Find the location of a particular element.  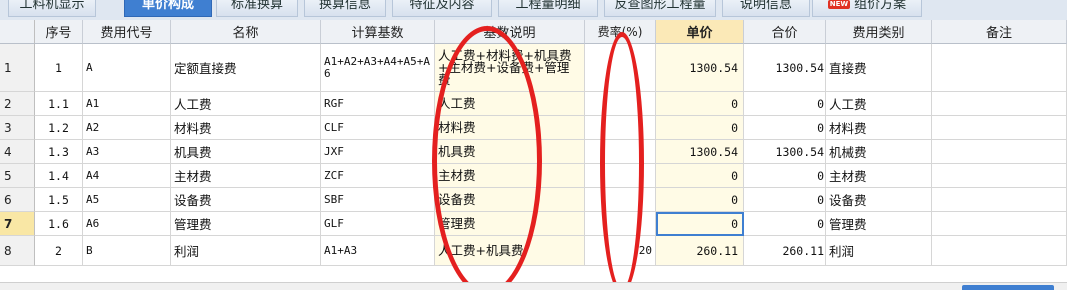

cell-category: 人工费 is located at coordinates (879, 104).